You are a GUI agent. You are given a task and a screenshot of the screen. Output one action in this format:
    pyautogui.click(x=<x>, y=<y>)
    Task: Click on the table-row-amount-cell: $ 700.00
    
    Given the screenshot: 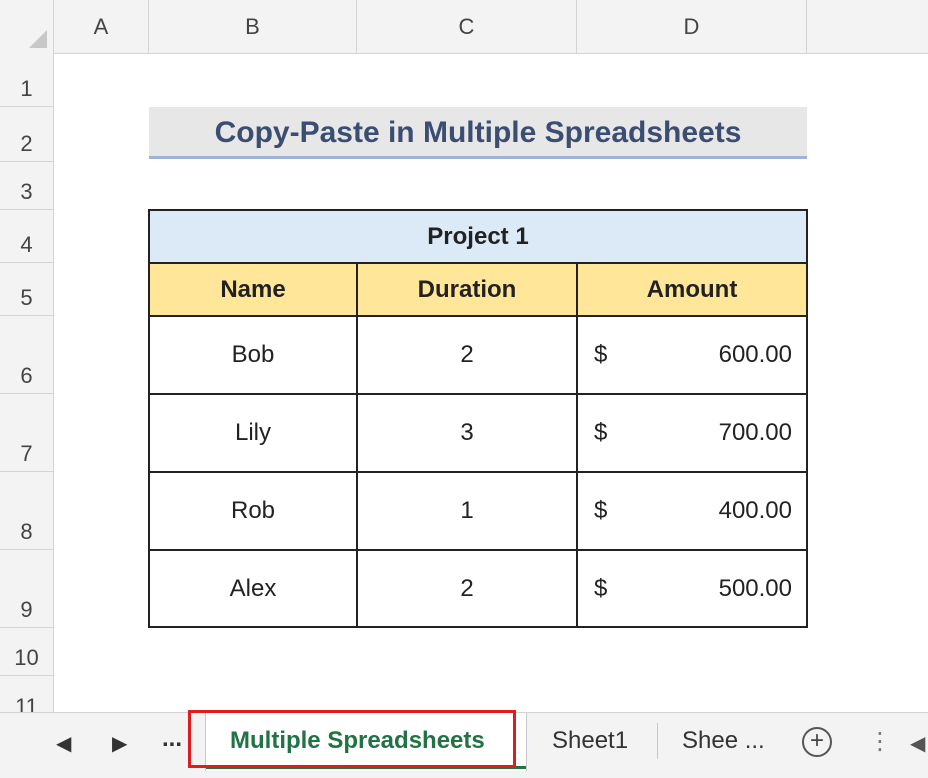 What is the action you would take?
    pyautogui.click(x=692, y=434)
    